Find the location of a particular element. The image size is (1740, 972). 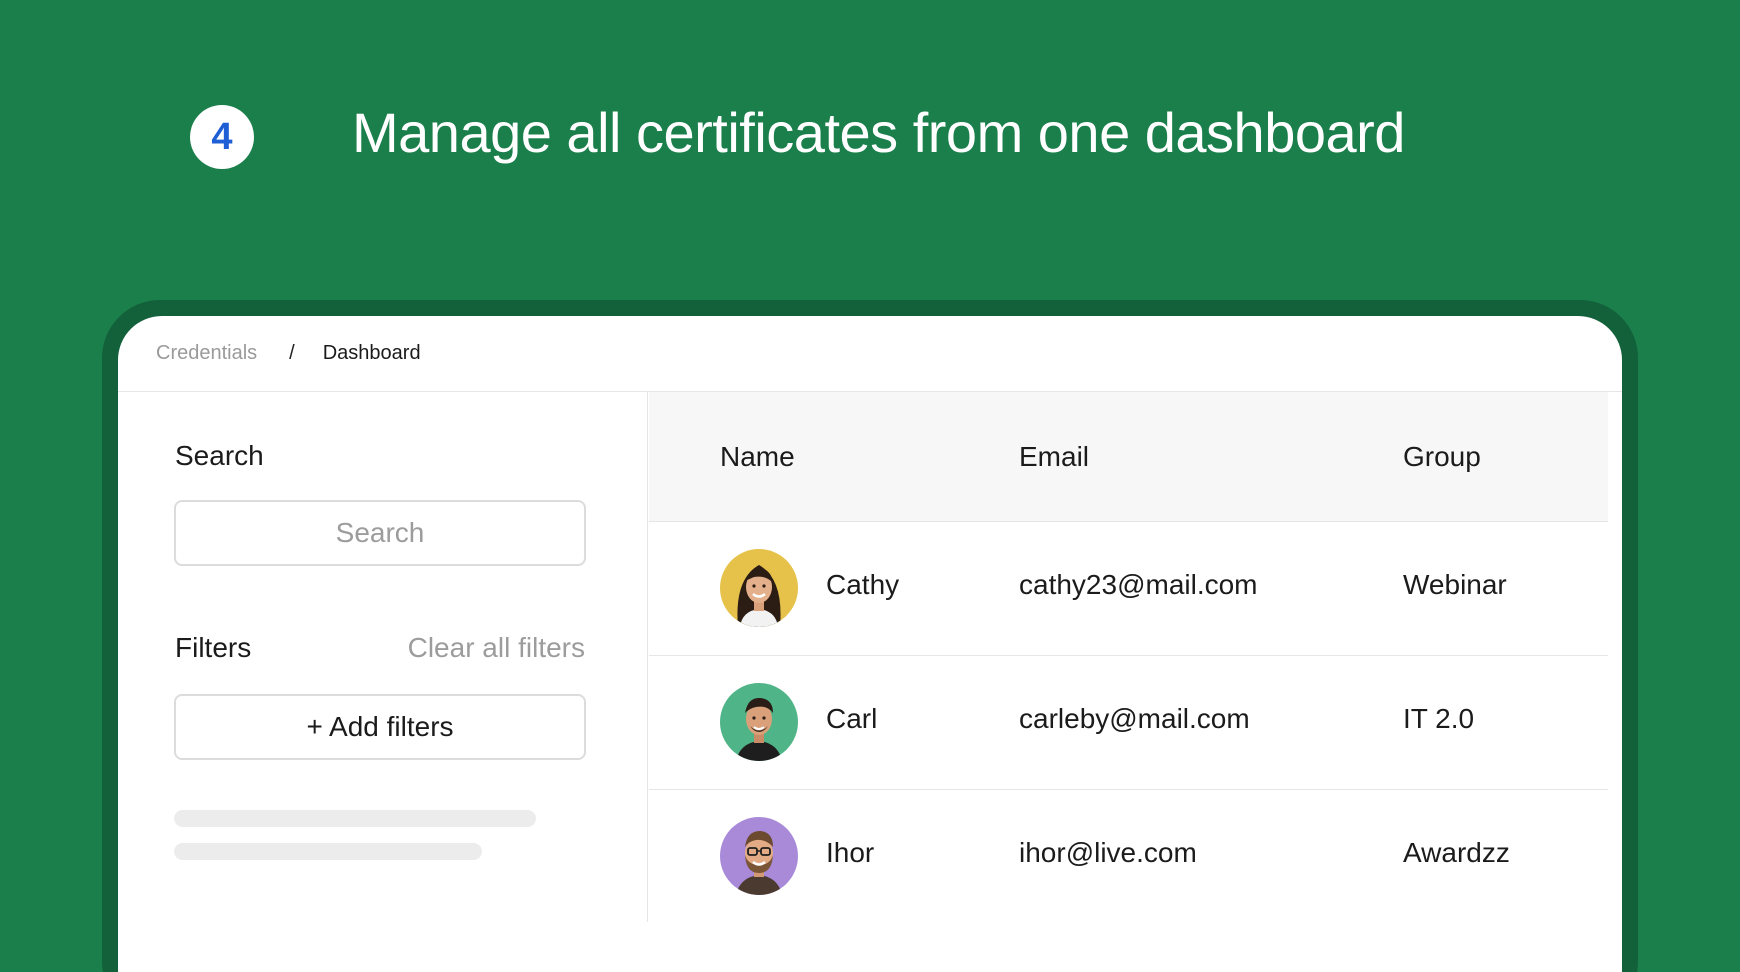

clear-all-filters-link: Clear all filters is located at coordinates (496, 648).